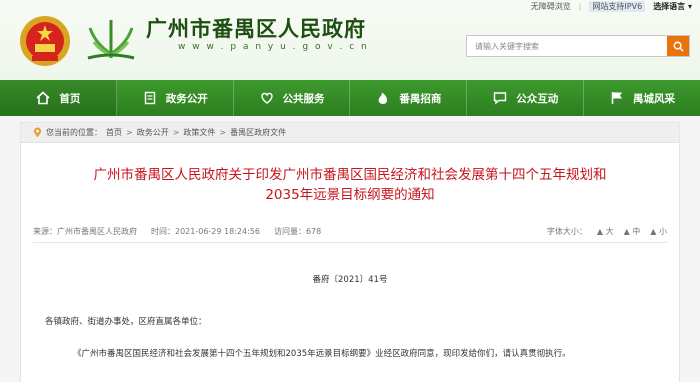  I want to click on nav-label: 番禺招商, so click(420, 98).